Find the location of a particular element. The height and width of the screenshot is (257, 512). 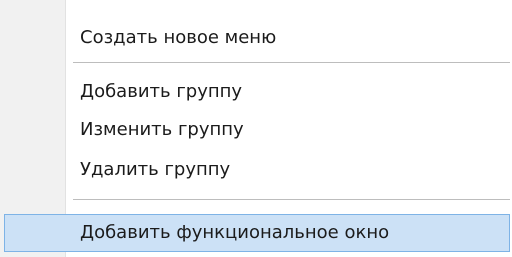

menu-item-create-new-menu: Создать новое меню is located at coordinates (257, 38).